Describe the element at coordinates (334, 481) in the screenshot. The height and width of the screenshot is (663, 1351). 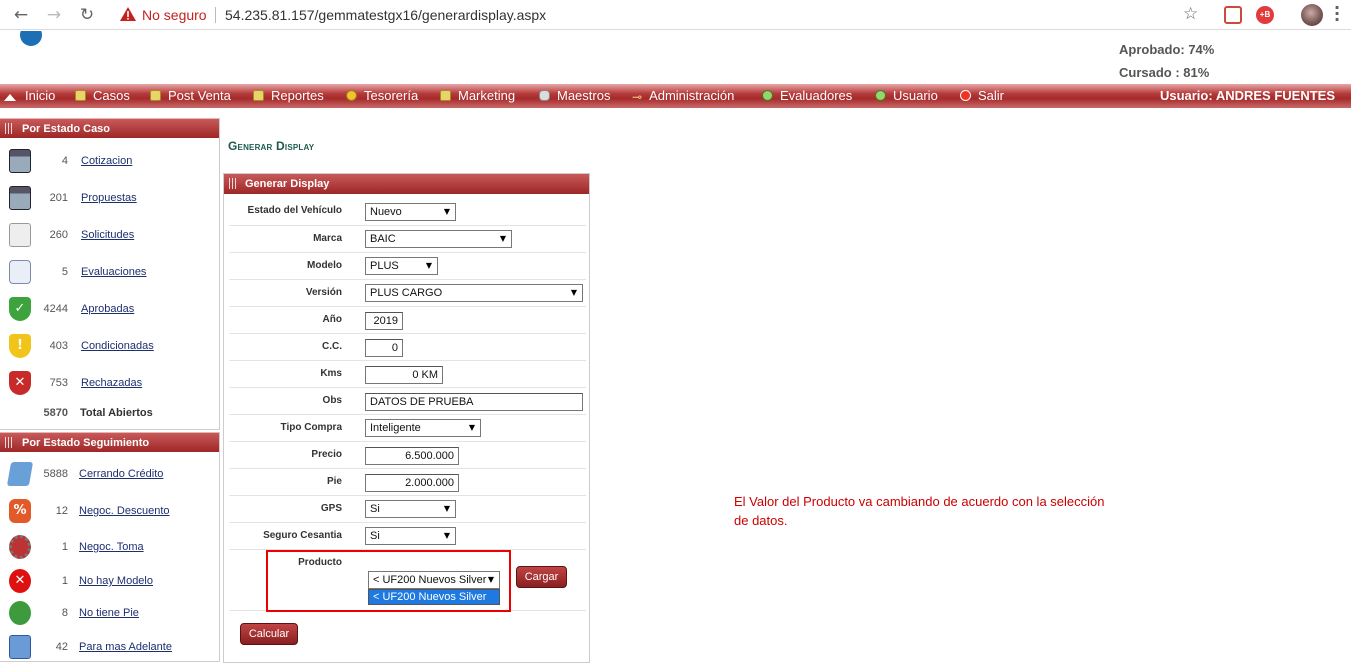
I see `pie-label: Pie` at that location.